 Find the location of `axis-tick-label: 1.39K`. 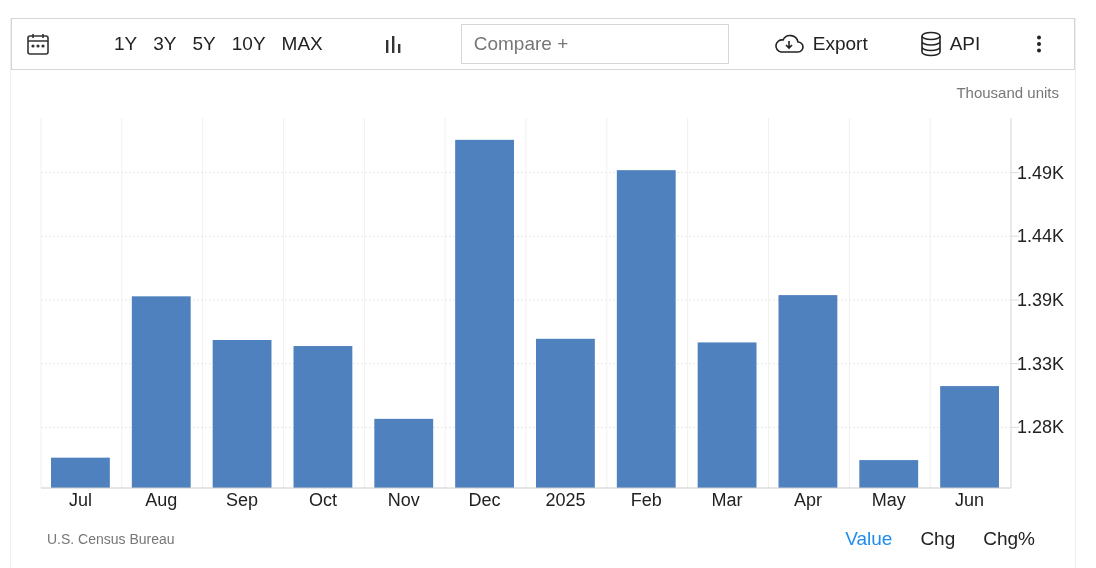

axis-tick-label: 1.39K is located at coordinates (1041, 299).